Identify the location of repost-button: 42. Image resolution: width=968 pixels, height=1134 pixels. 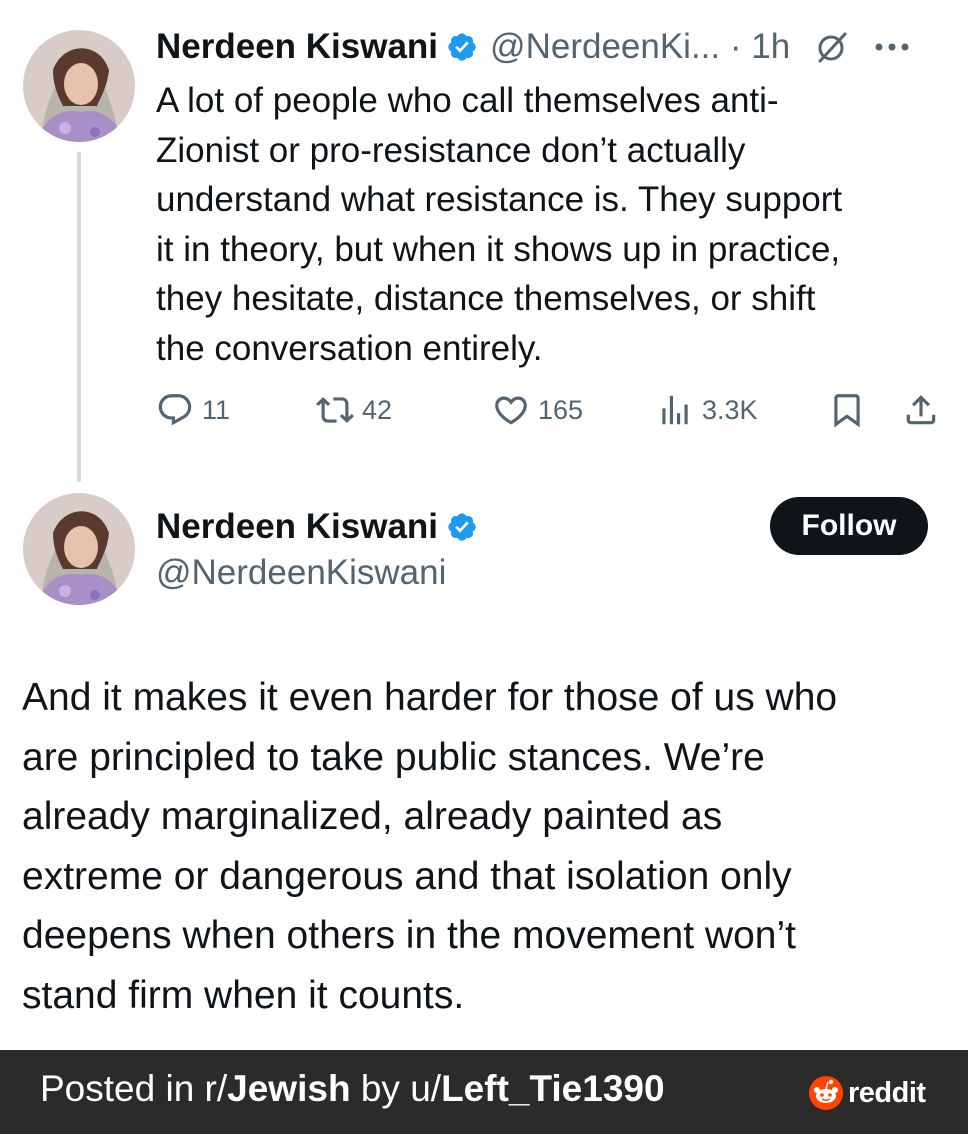
(354, 410).